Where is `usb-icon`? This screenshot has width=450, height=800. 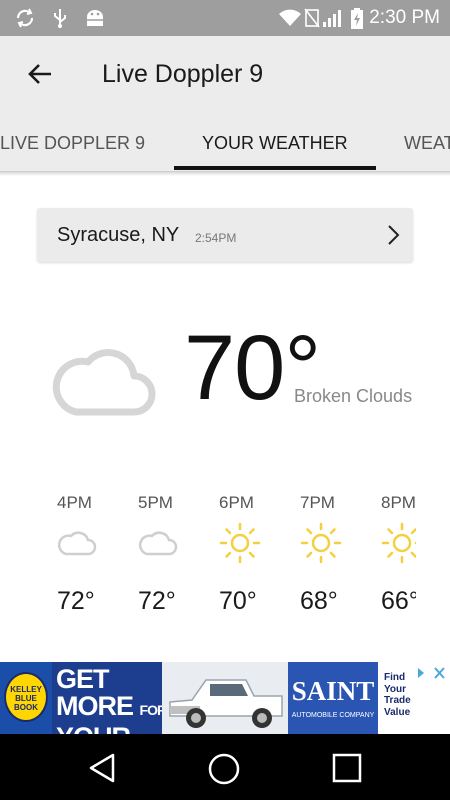
usb-icon is located at coordinates (60, 20).